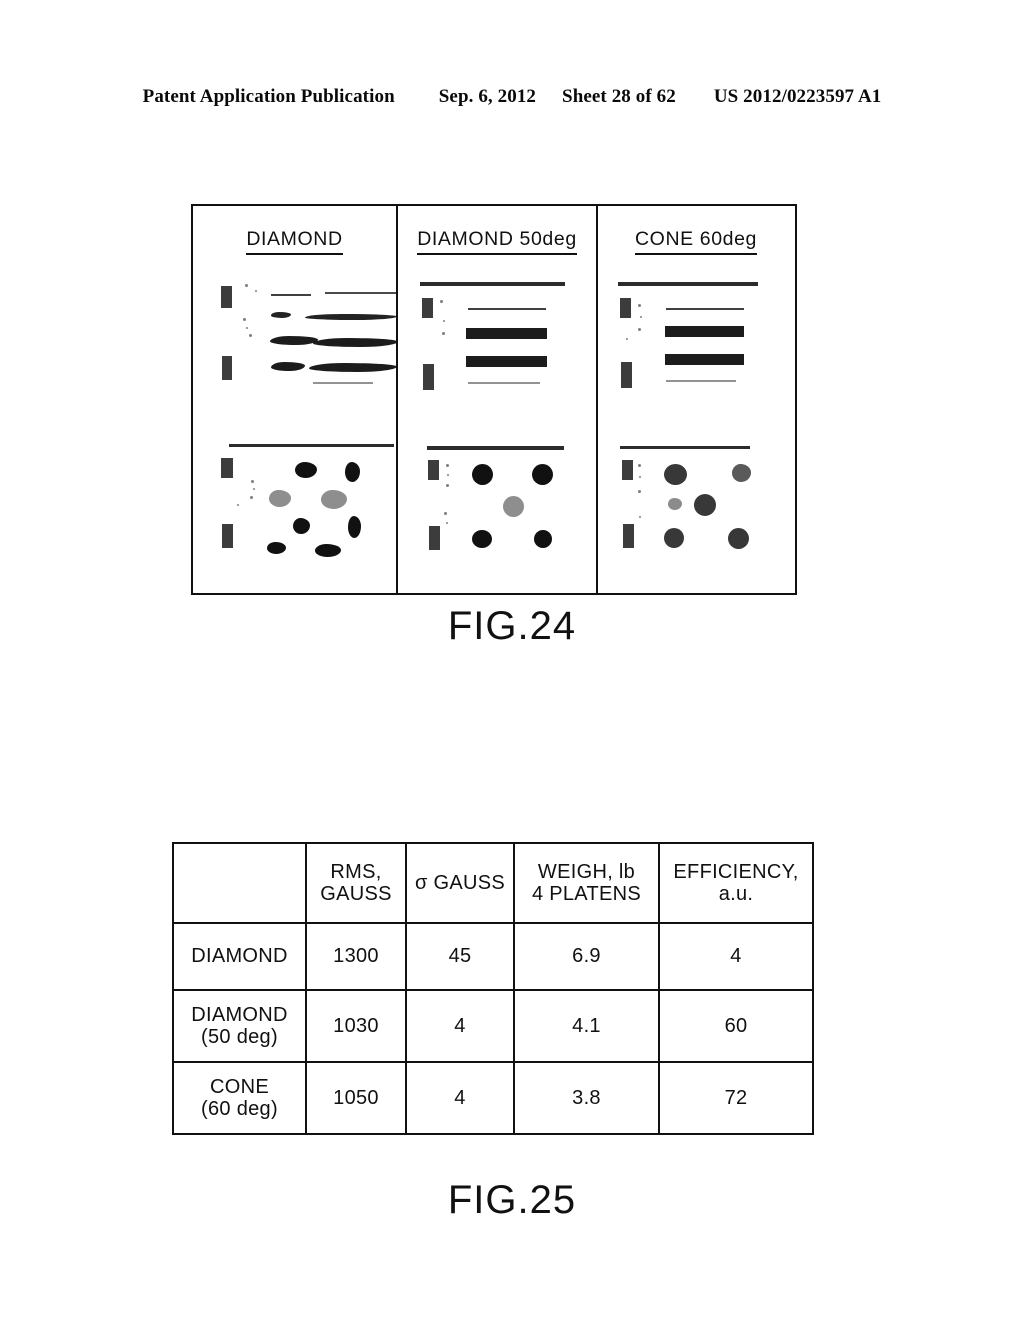  What do you see at coordinates (736, 871) in the screenshot?
I see `header-line-1: EFFICIENCY,` at bounding box center [736, 871].